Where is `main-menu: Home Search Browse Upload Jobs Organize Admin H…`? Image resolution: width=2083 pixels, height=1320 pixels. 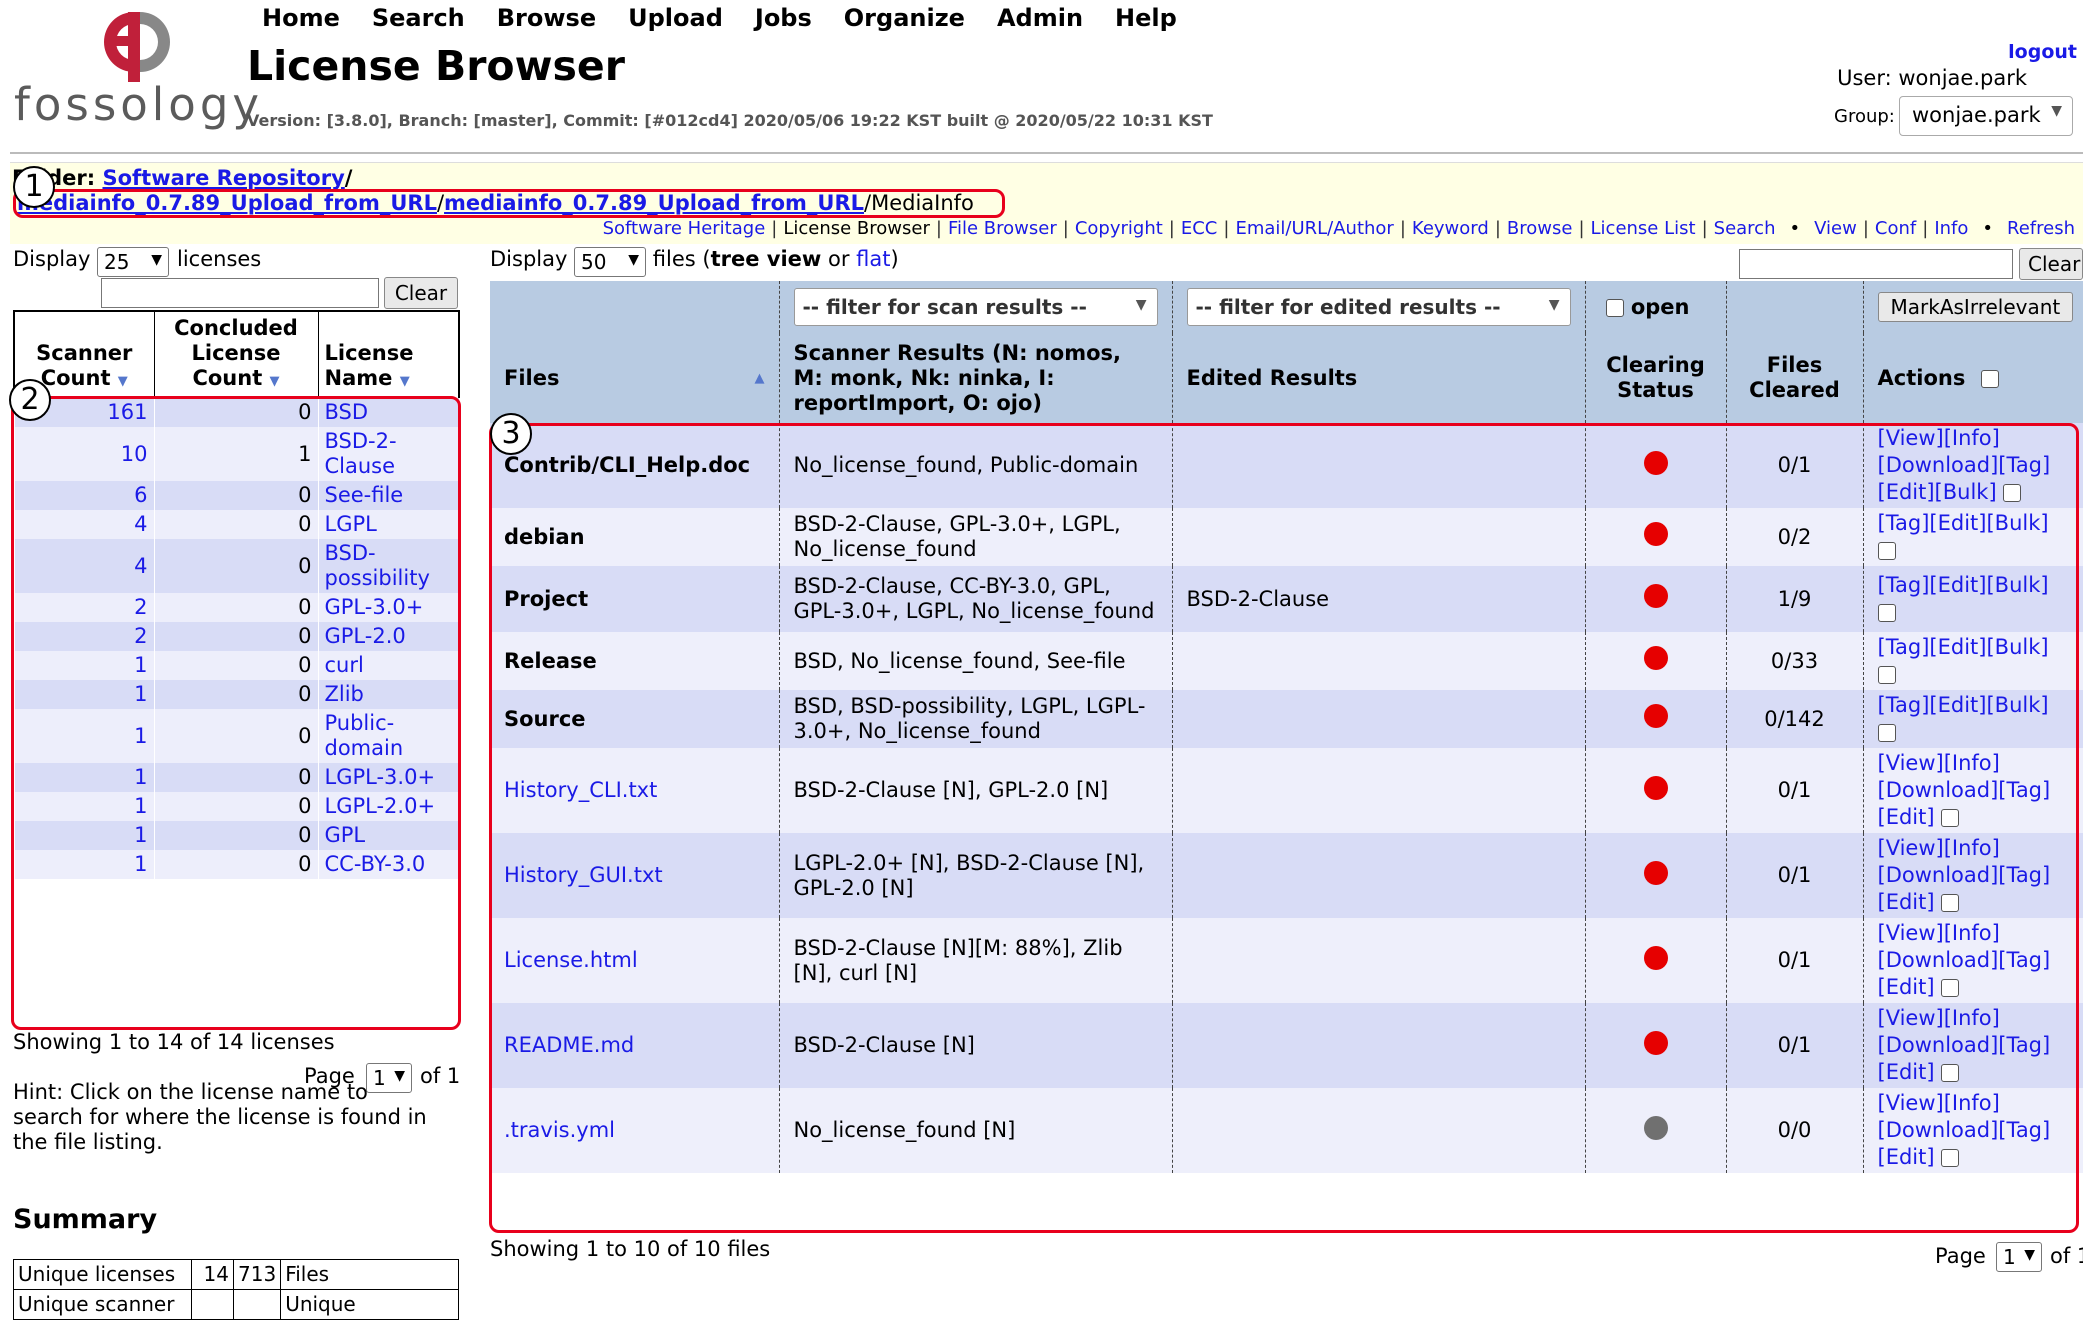 main-menu: Home Search Browse Upload Jobs Organize Admin H… is located at coordinates (719, 18).